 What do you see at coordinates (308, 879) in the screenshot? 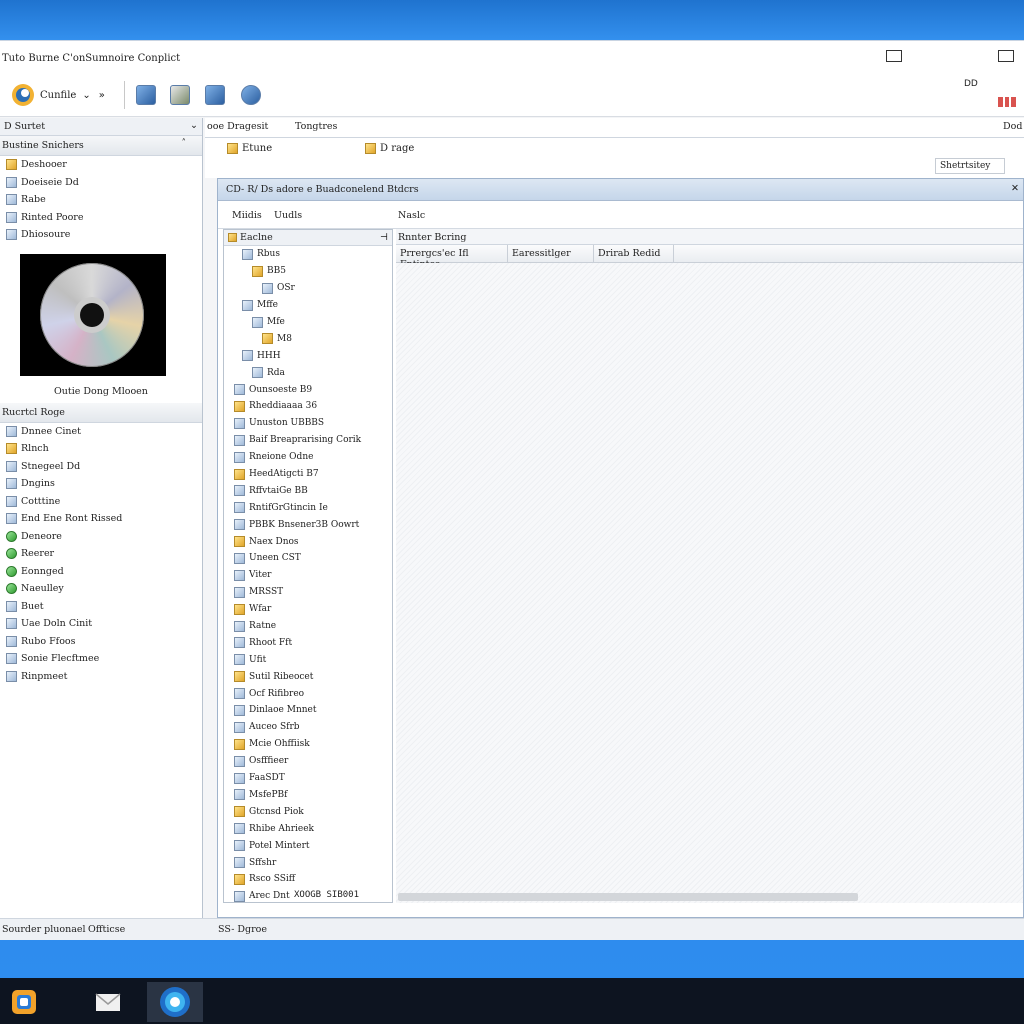
I see `tree-item: Rsco SSiff` at bounding box center [308, 879].